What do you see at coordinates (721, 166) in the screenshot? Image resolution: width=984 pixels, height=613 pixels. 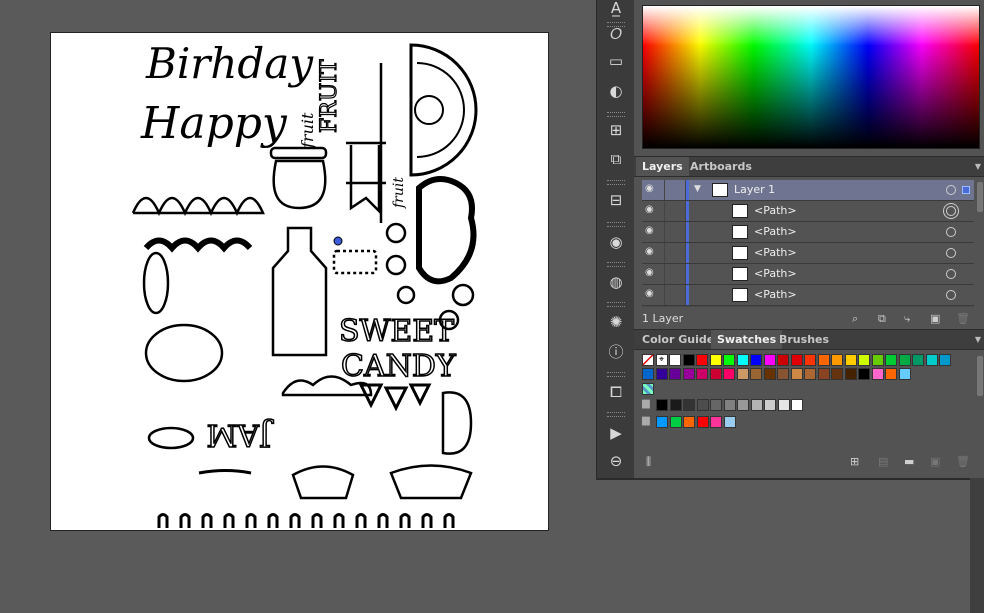 I see `tab-artboards: Artboards` at bounding box center [721, 166].